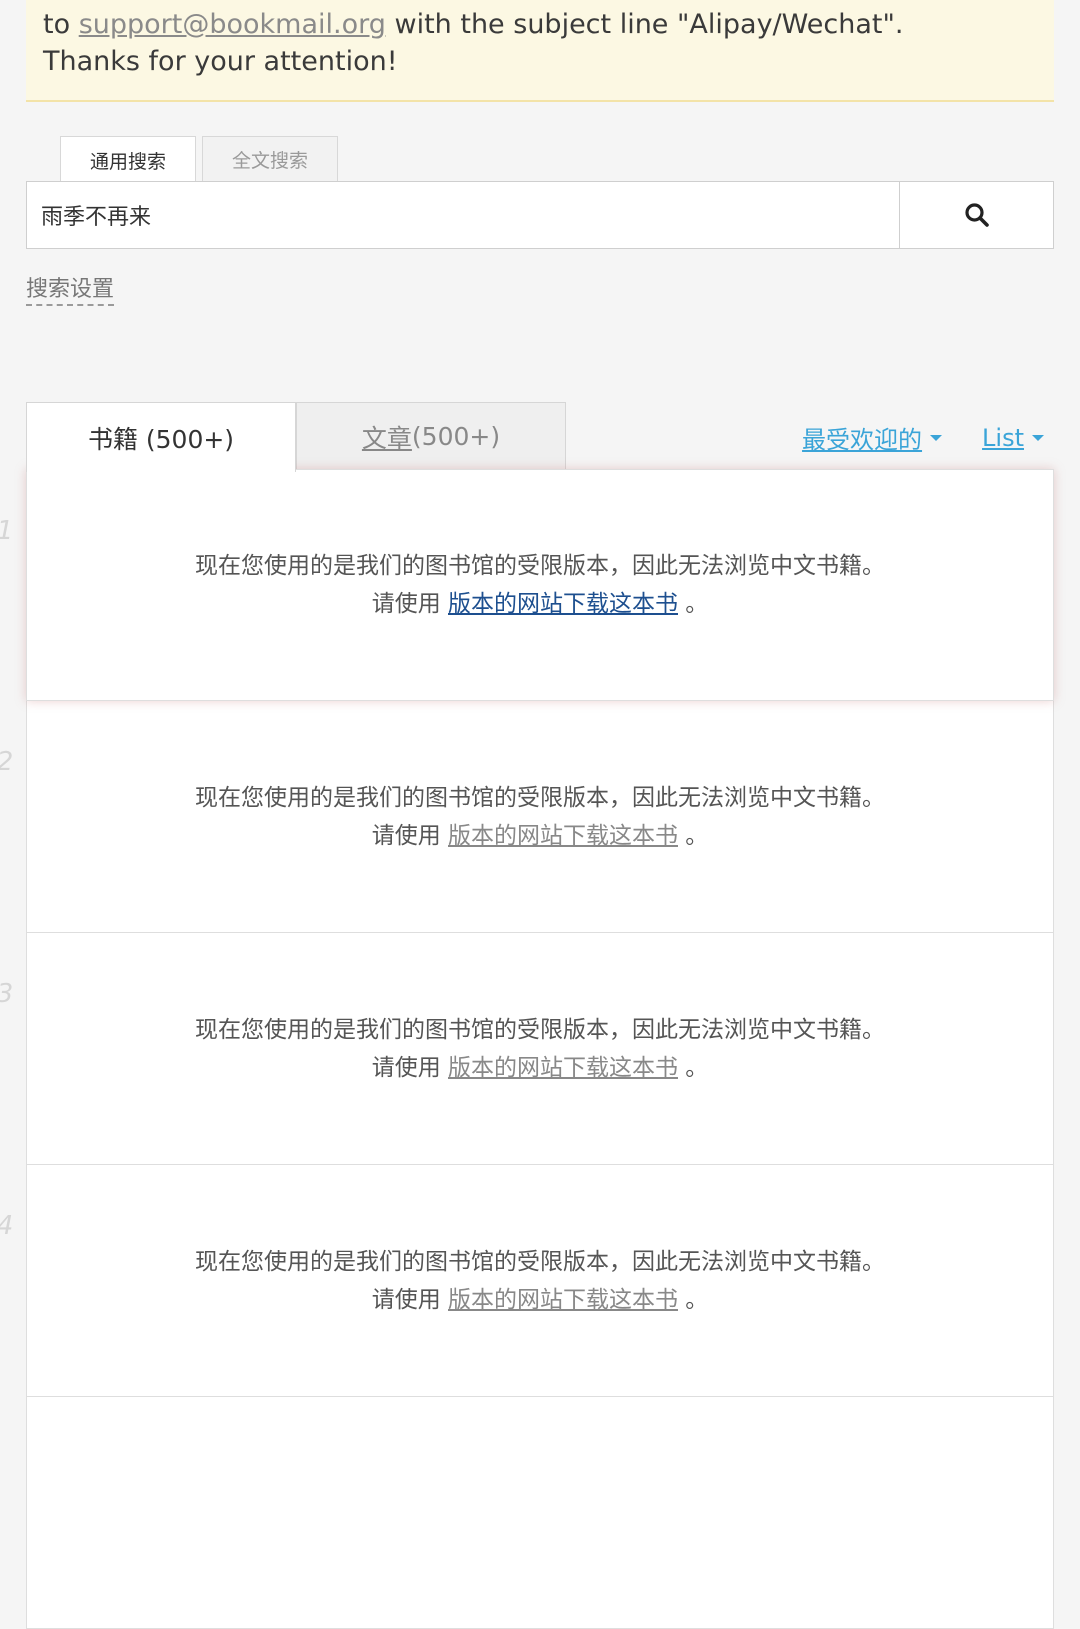  I want to click on view-mode-dropdown: List, so click(1013, 437).